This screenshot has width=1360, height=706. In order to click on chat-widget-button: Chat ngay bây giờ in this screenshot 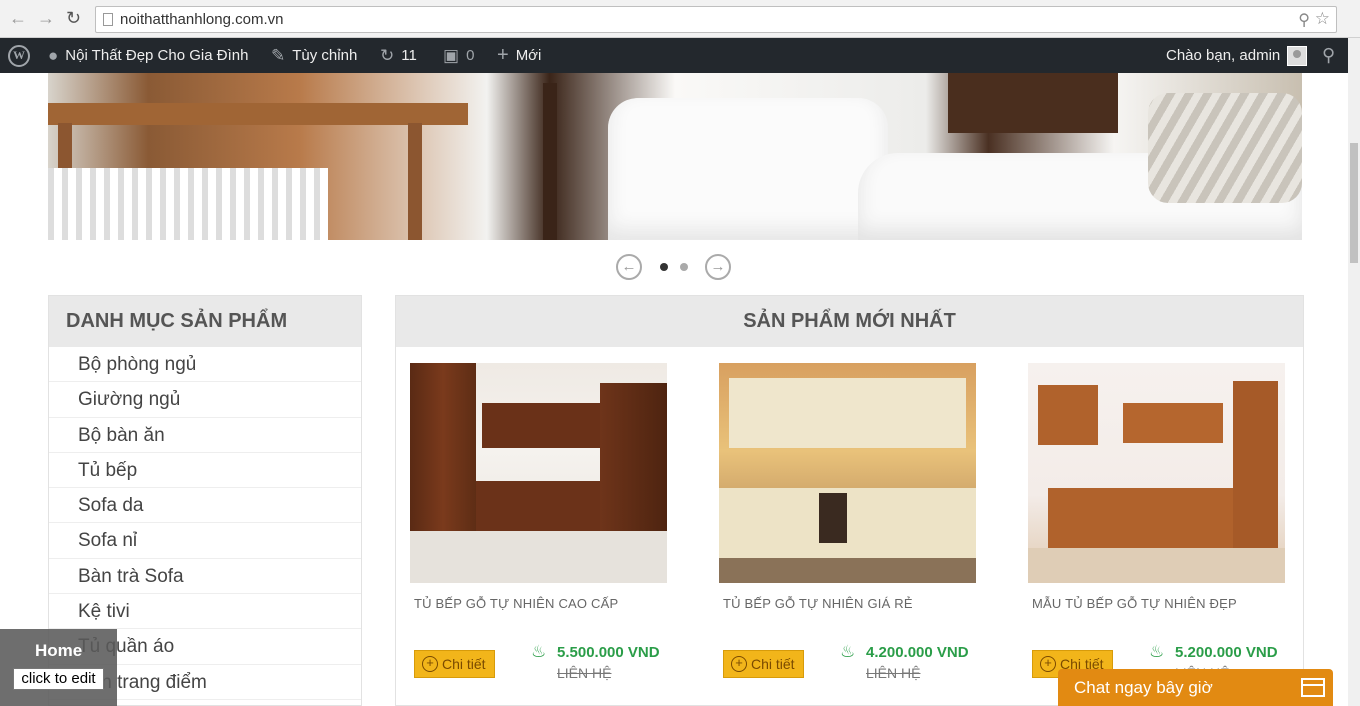, I will do `click(1195, 687)`.